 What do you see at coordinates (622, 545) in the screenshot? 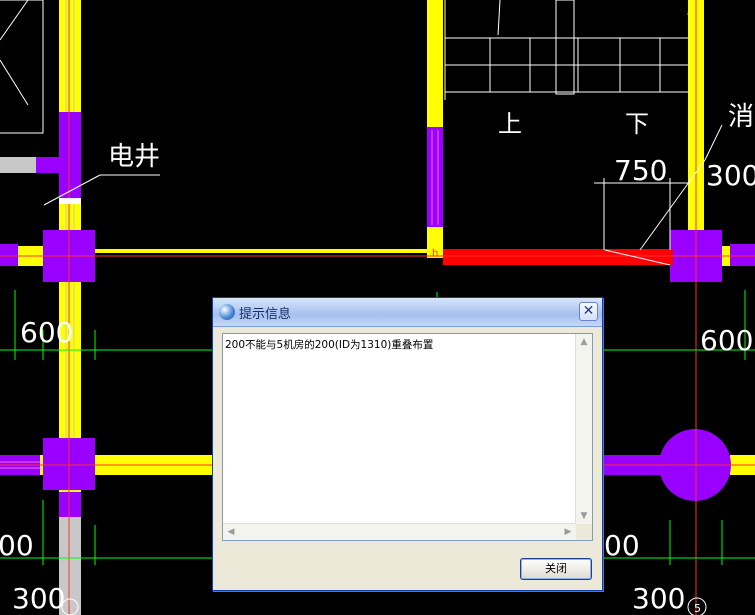
I see `label-dim-00-right: 00` at bounding box center [622, 545].